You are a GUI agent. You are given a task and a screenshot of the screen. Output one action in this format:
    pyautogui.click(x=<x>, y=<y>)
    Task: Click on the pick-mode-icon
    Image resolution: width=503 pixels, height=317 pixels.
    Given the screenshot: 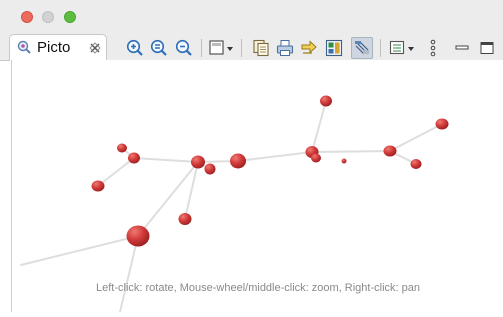 What is the action you would take?
    pyautogui.click(x=362, y=48)
    